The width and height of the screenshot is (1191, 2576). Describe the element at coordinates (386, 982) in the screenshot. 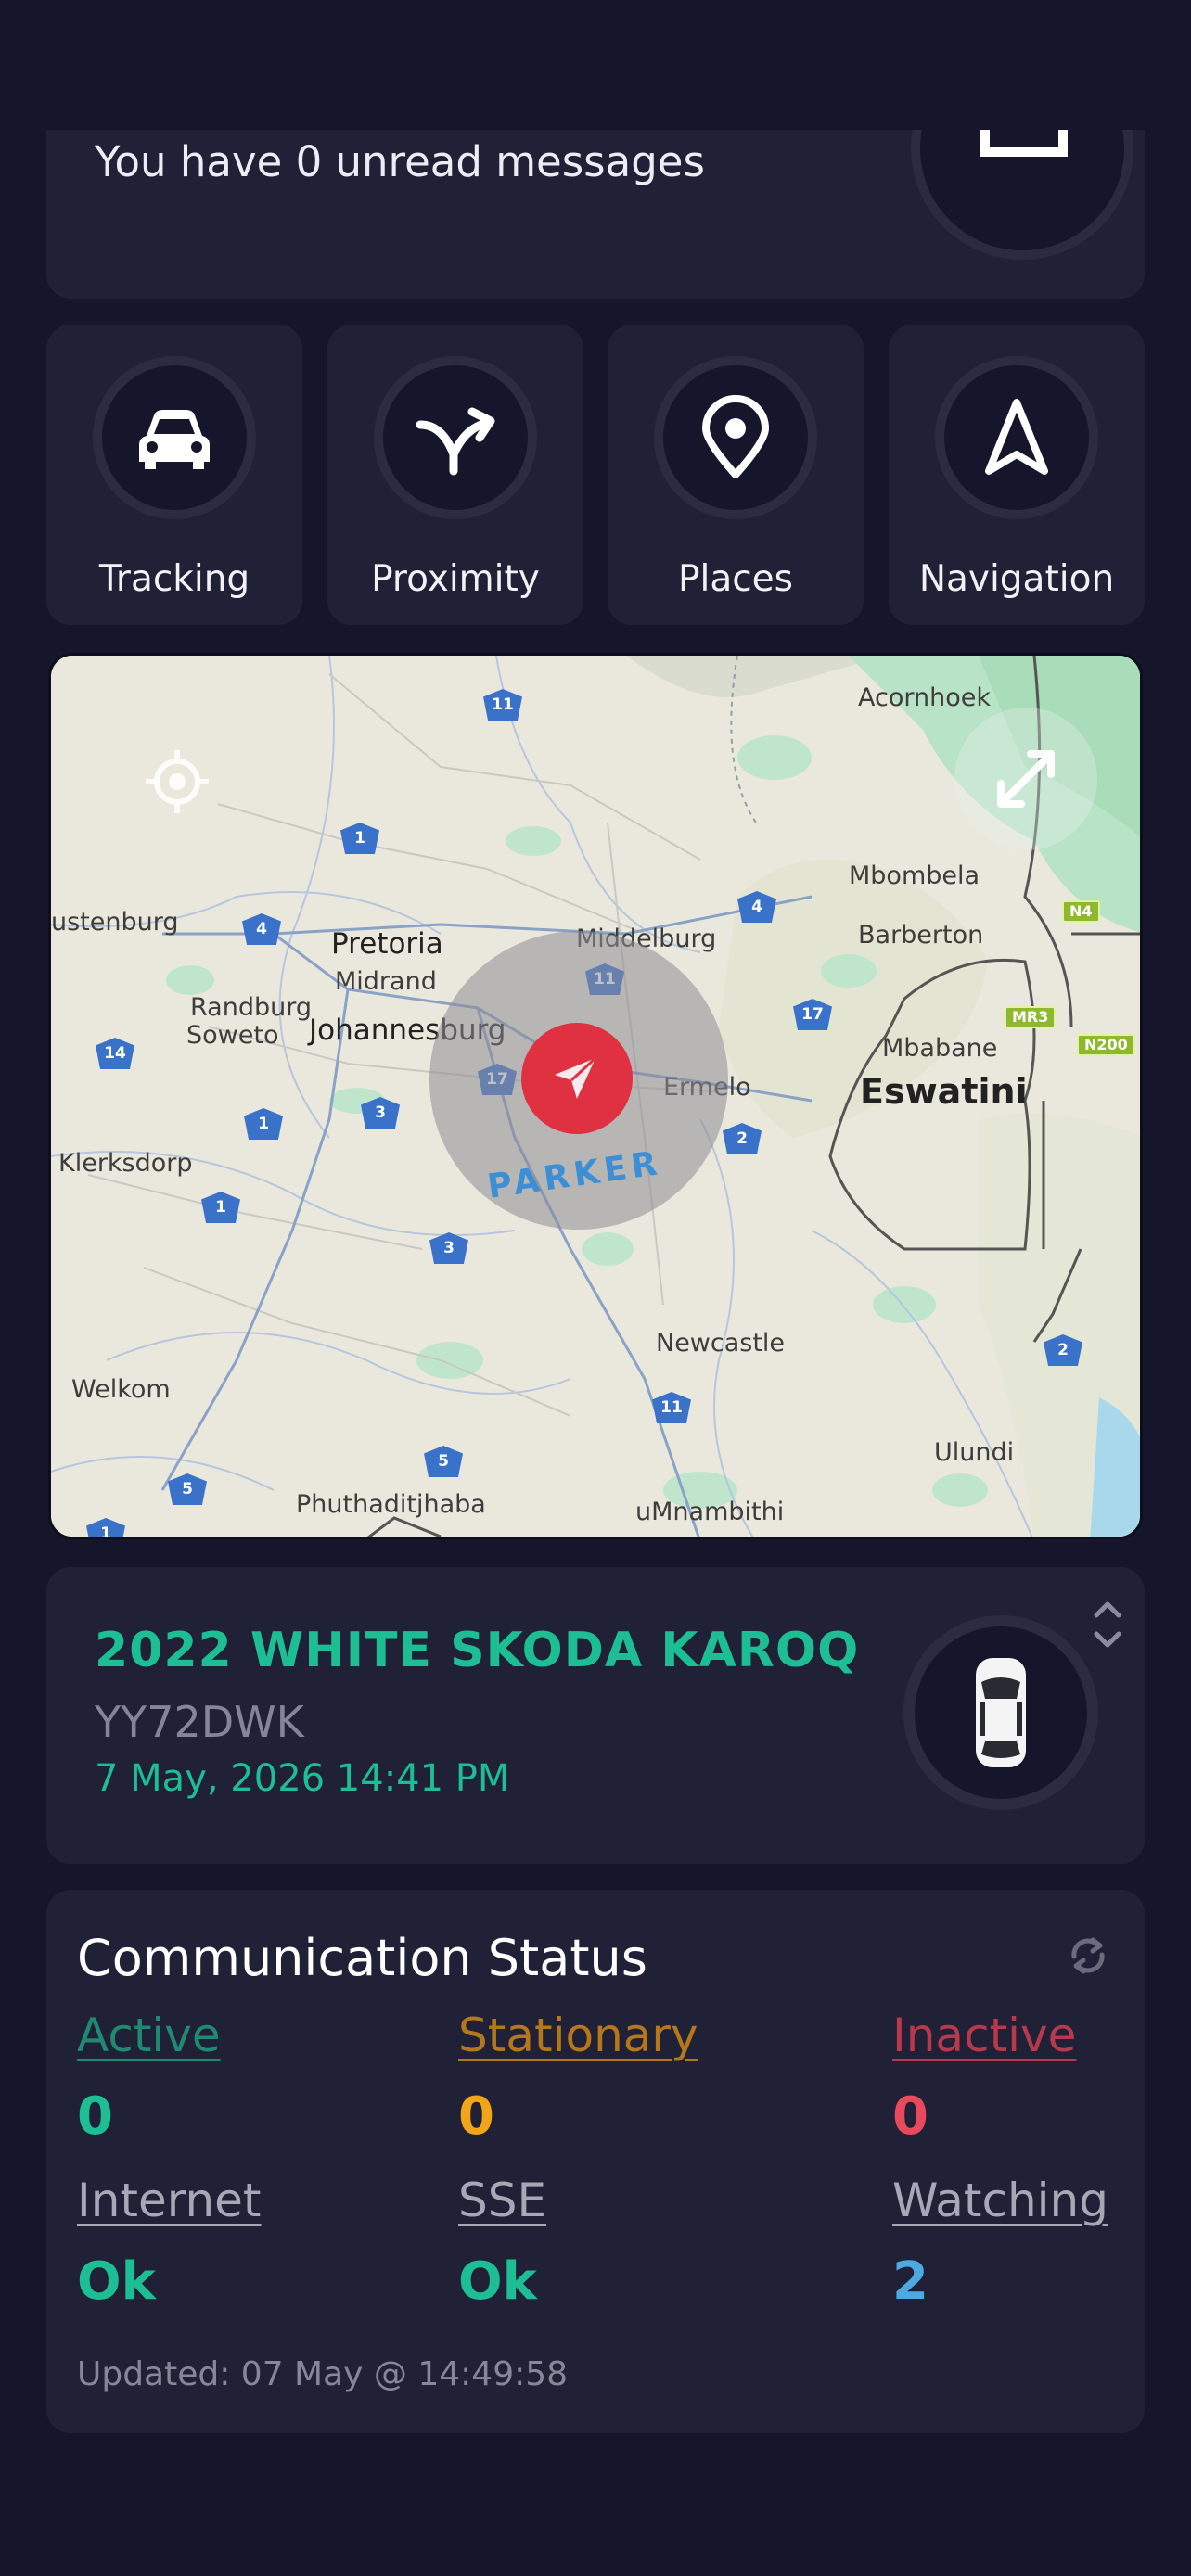

I see `map-label-midrand: Midrand` at that location.